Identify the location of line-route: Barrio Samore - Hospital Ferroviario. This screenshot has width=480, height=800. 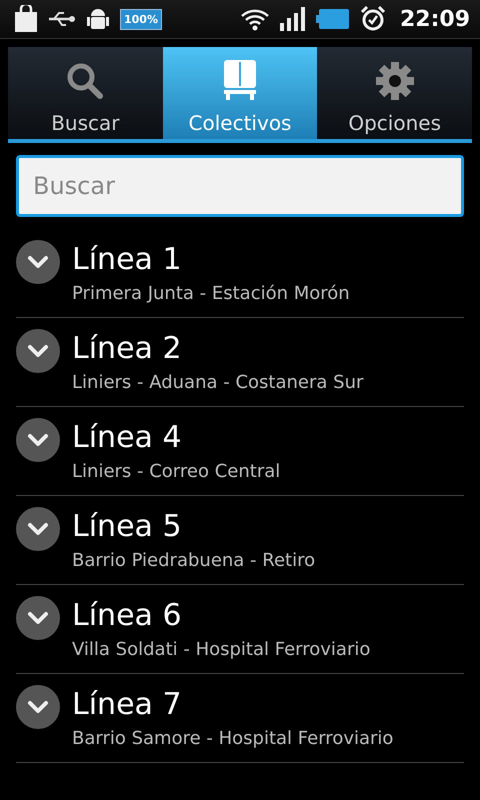
(233, 738).